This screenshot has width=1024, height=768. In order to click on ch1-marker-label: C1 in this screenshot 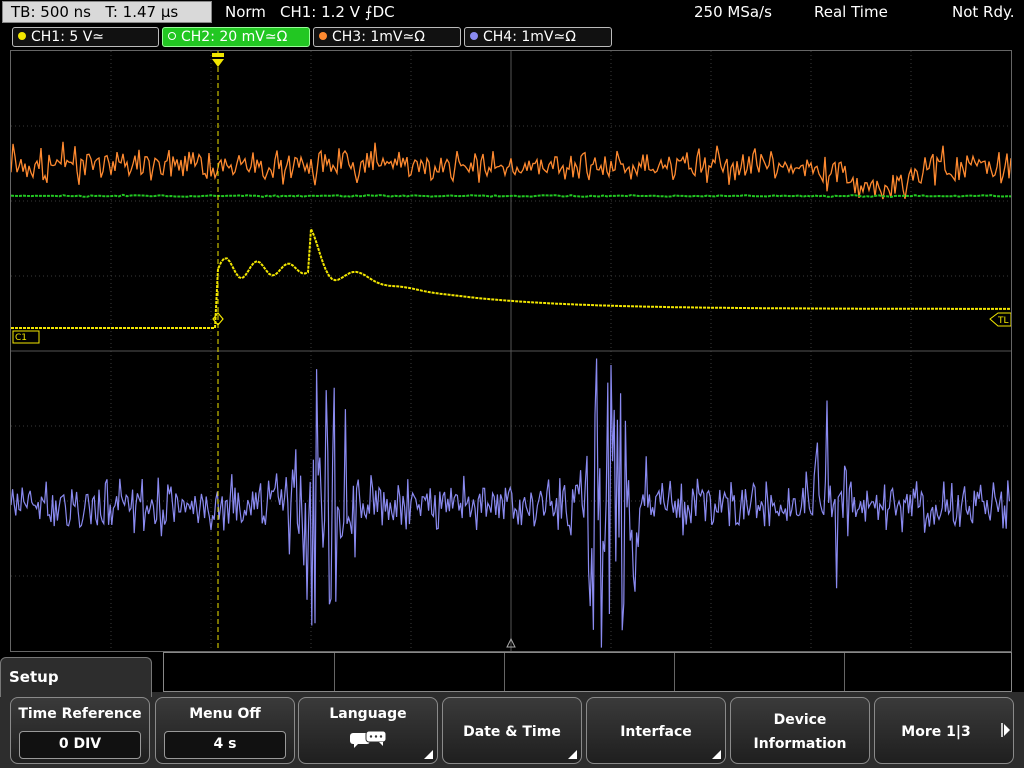, I will do `click(21, 338)`.